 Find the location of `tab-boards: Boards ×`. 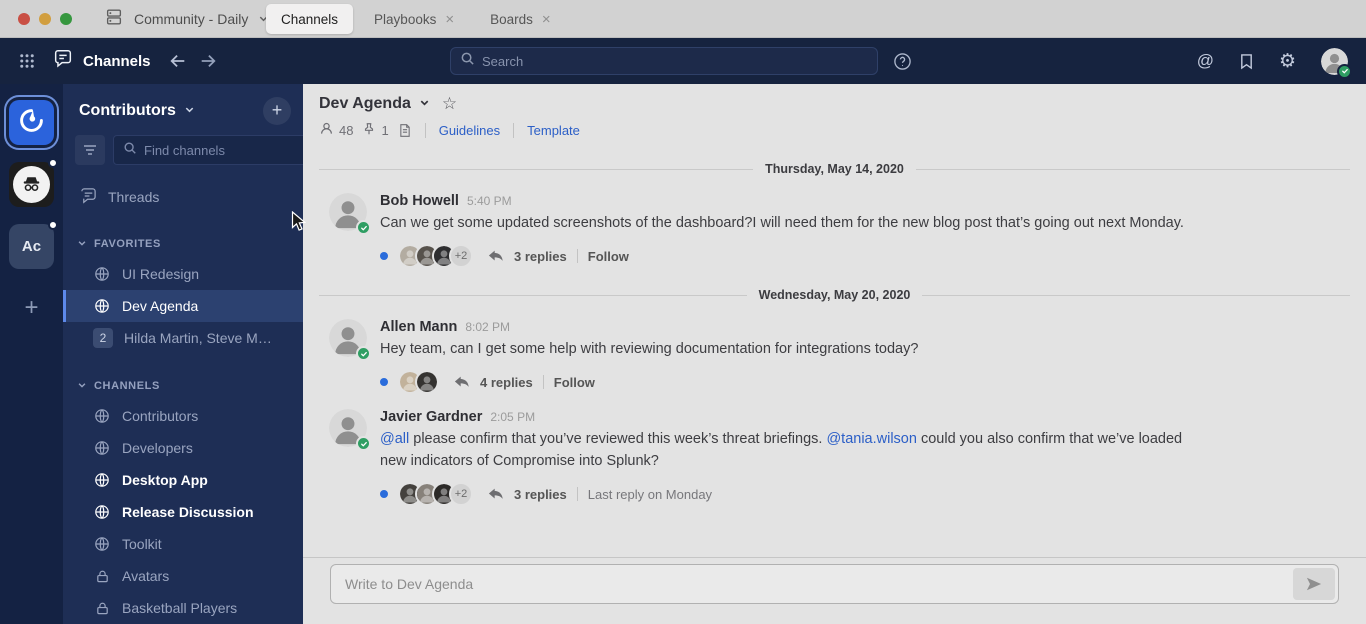

tab-boards: Boards × is located at coordinates (520, 19).